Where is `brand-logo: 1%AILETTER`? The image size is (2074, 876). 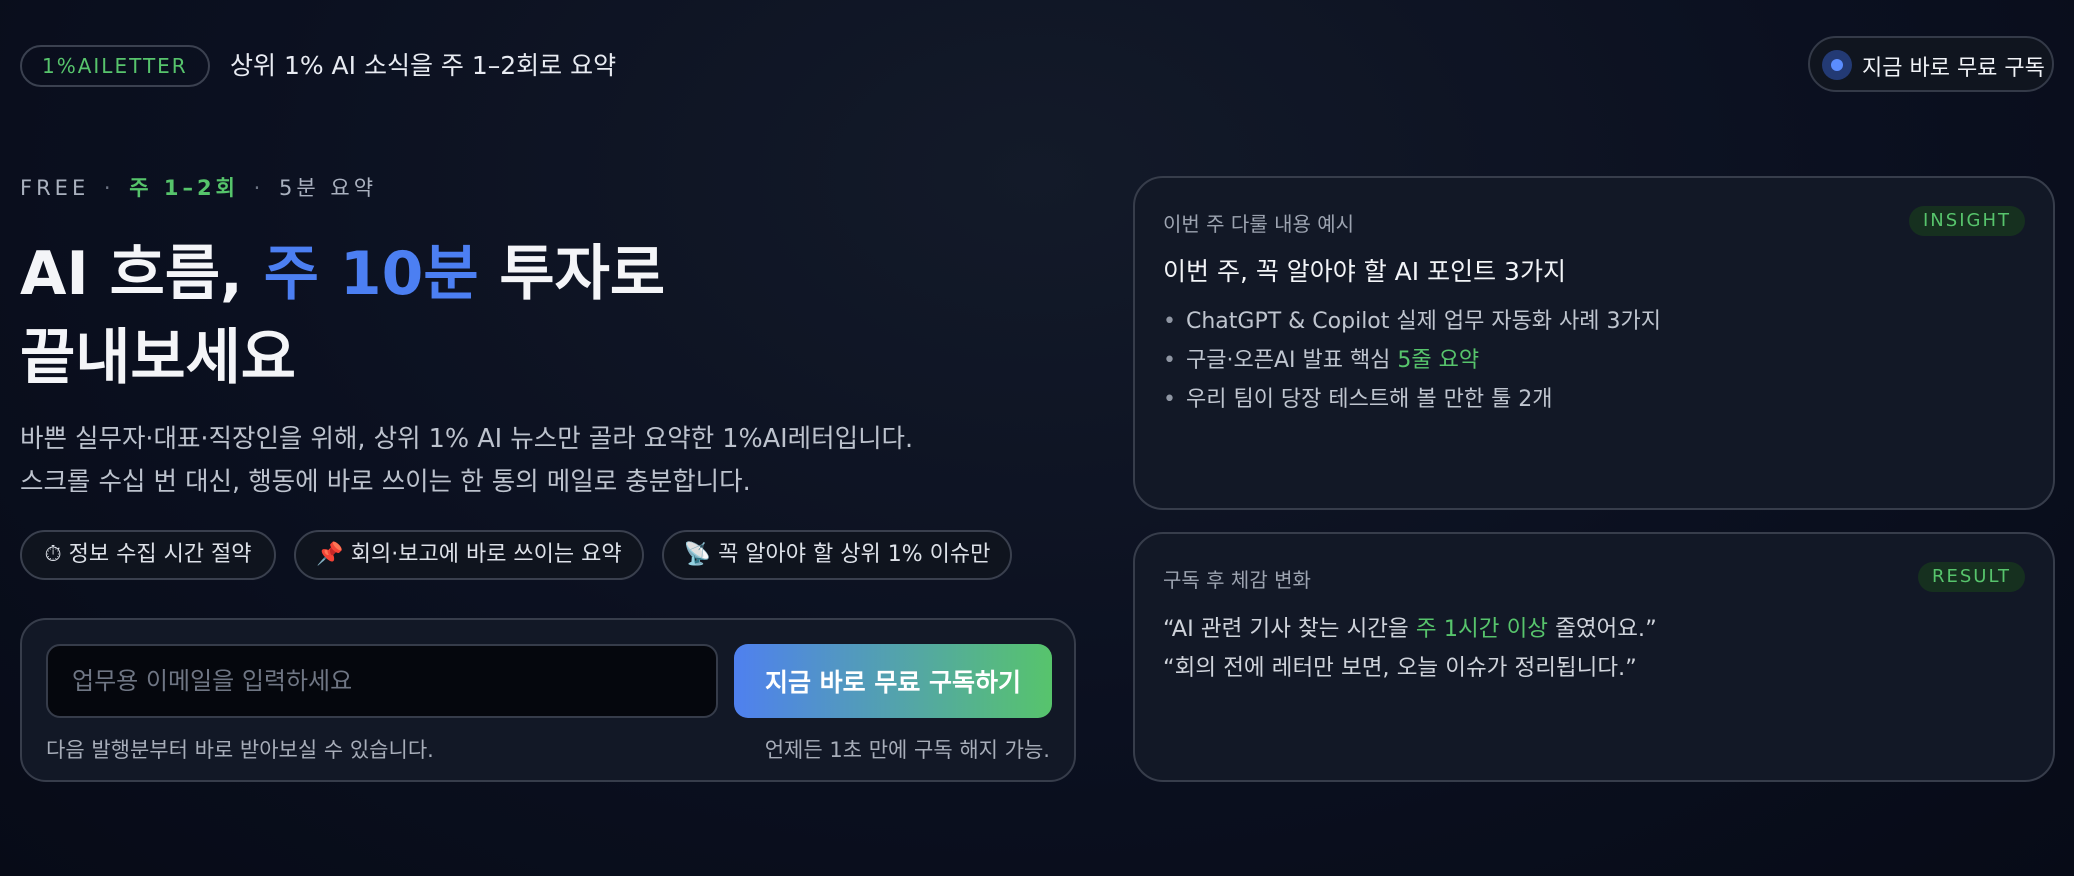 brand-logo: 1%AILETTER is located at coordinates (115, 66).